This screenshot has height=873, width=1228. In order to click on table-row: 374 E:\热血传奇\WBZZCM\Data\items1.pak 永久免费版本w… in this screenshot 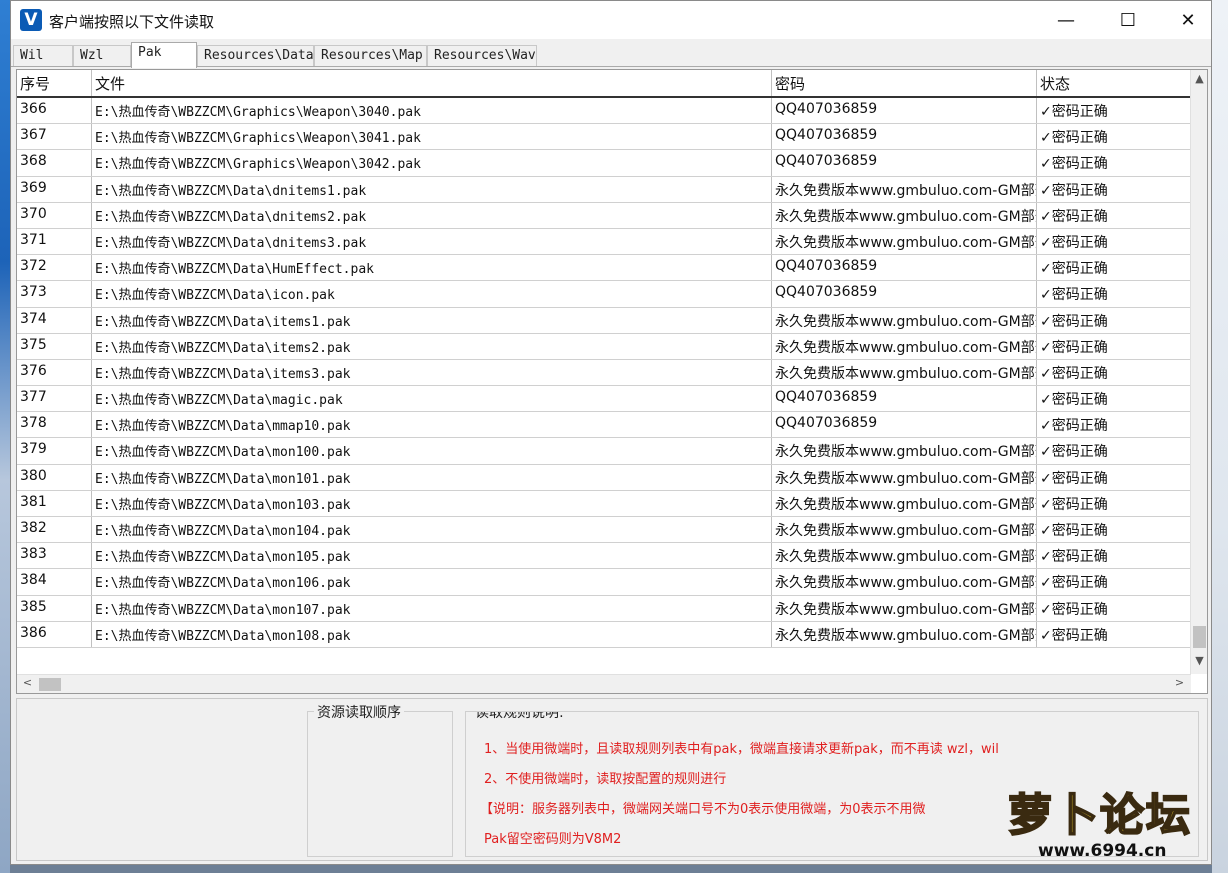, I will do `click(604, 320)`.